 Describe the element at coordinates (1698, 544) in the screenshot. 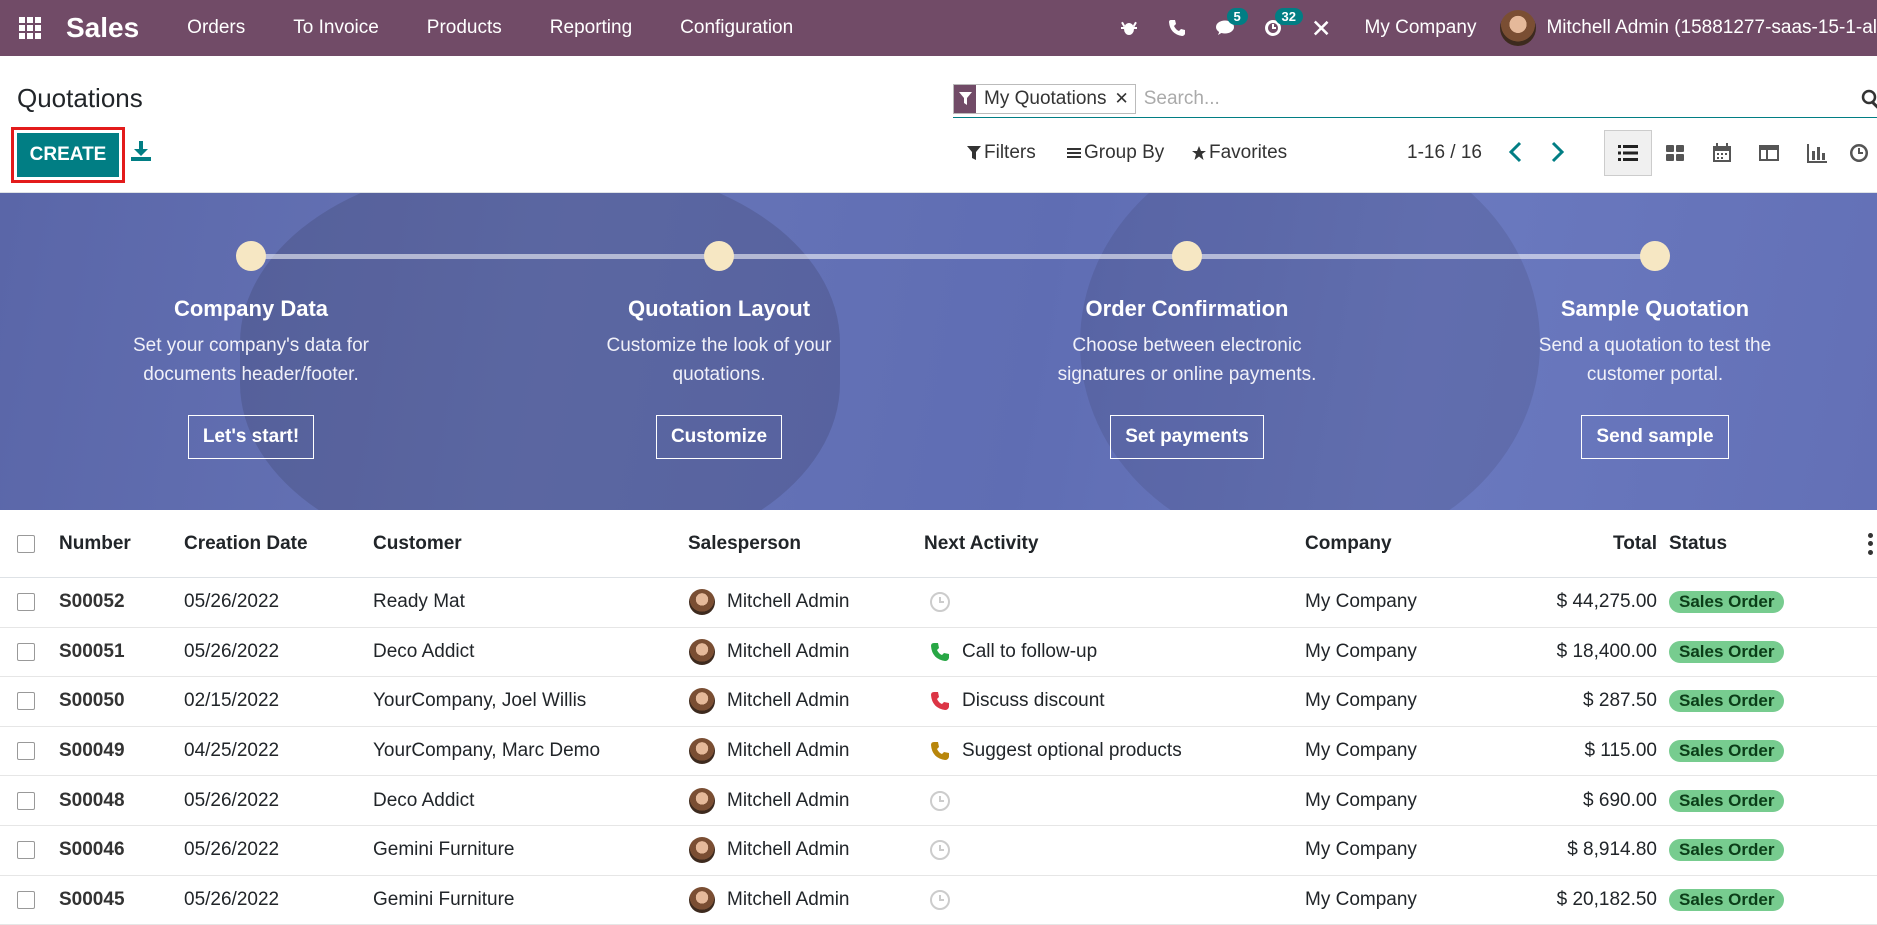

I see `column-status: Status` at that location.